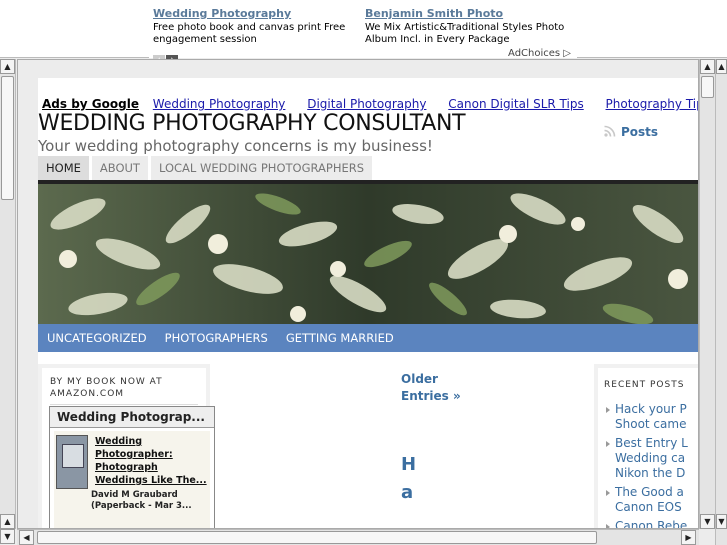 This screenshot has height=545, width=727. I want to click on outer-scroll-down-arrow-icon: ▼, so click(7, 536).